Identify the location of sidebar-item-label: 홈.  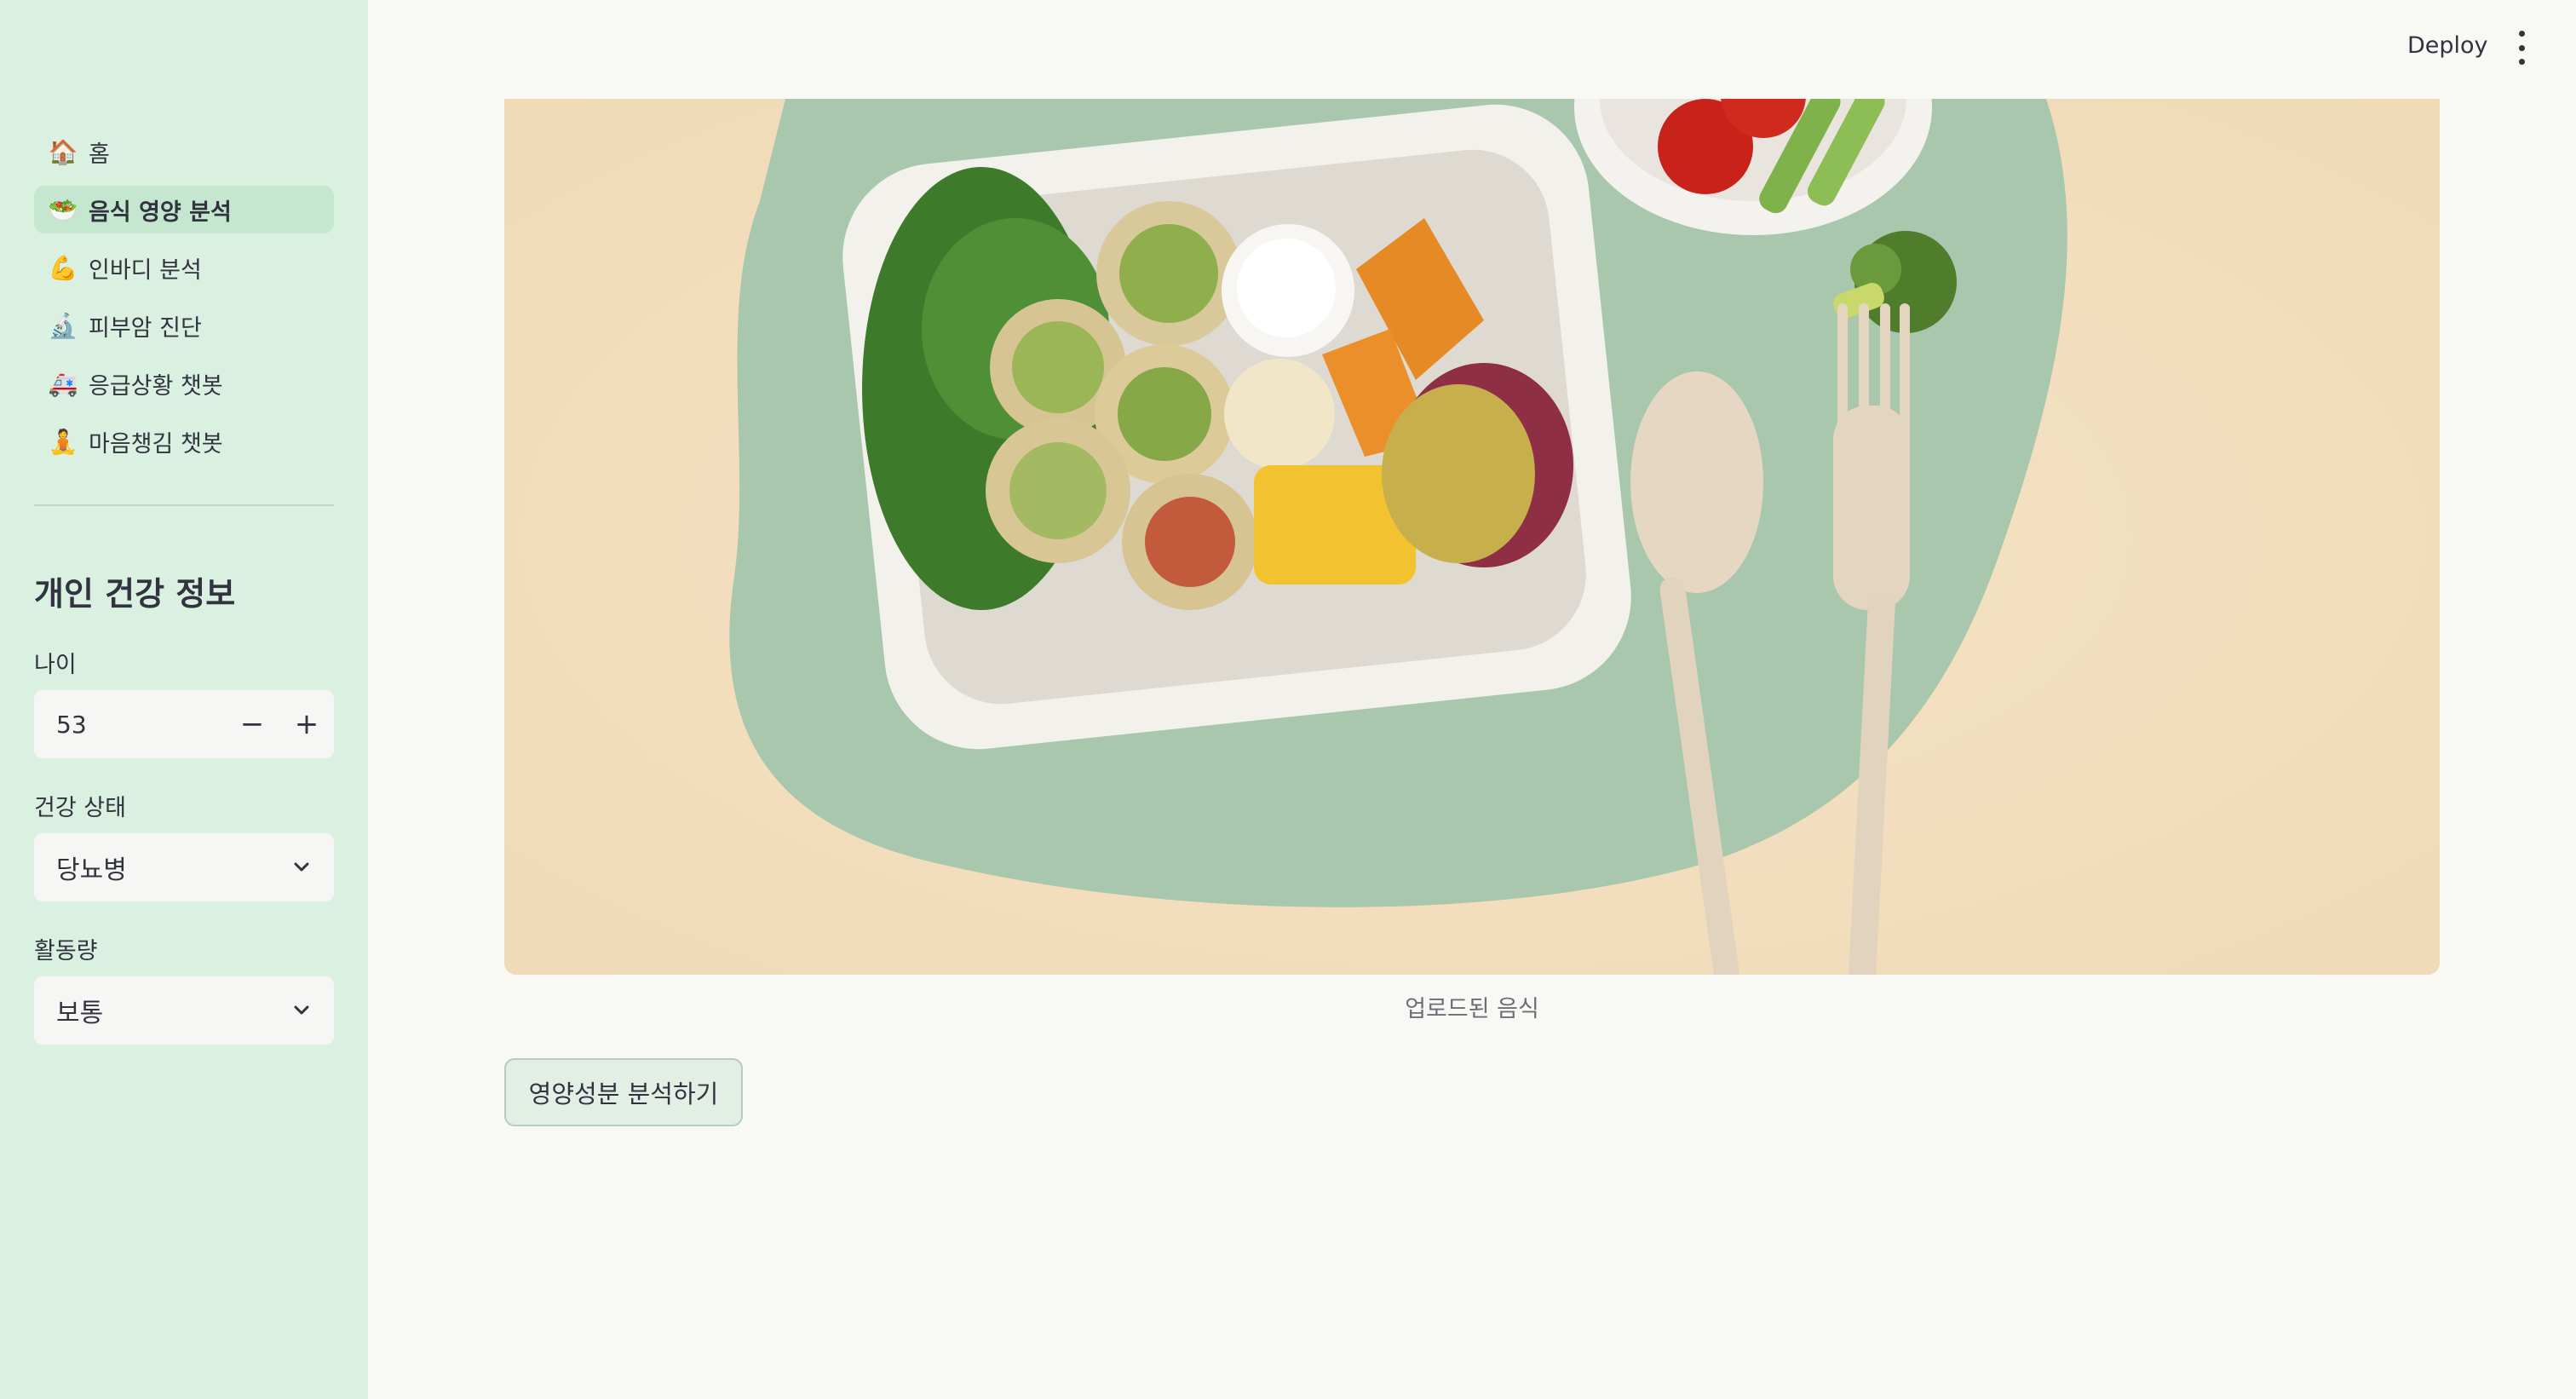
(100, 154).